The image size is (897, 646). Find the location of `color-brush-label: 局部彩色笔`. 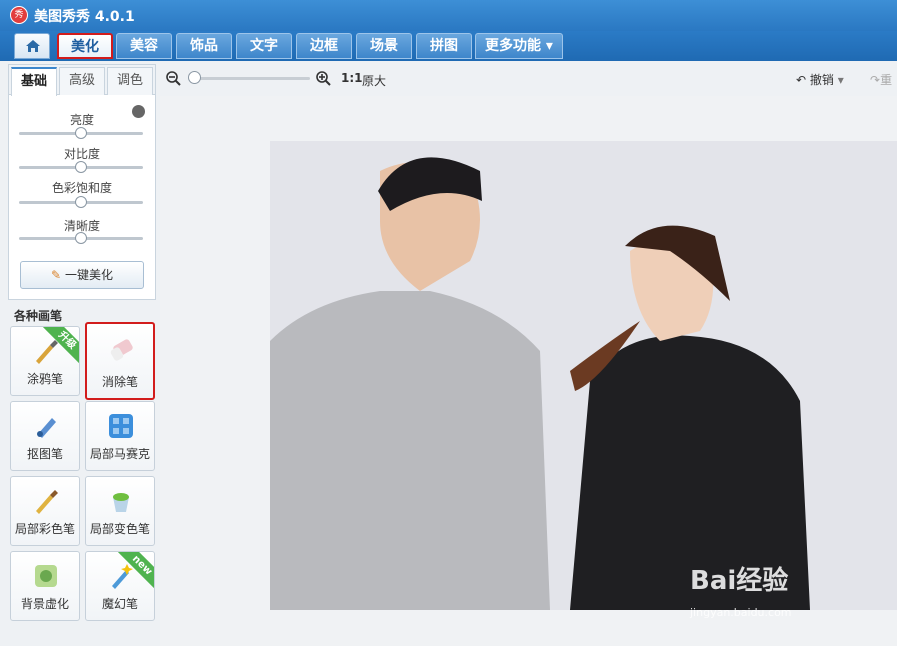

color-brush-label: 局部彩色笔 is located at coordinates (44, 529).